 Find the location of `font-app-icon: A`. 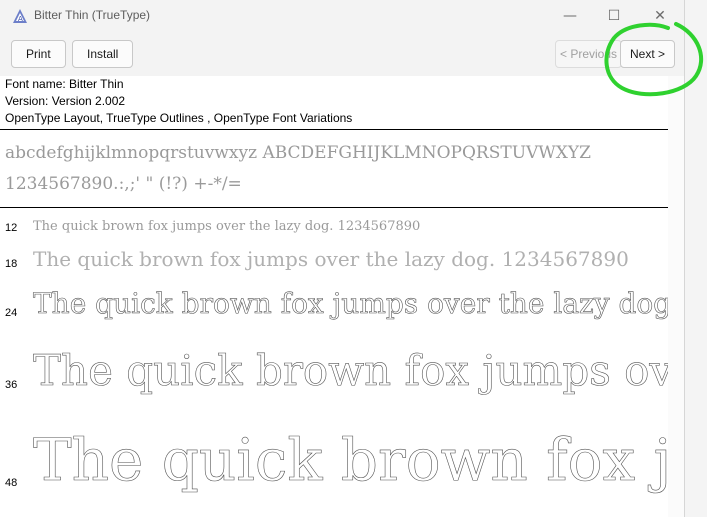

font-app-icon: A is located at coordinates (20, 16).